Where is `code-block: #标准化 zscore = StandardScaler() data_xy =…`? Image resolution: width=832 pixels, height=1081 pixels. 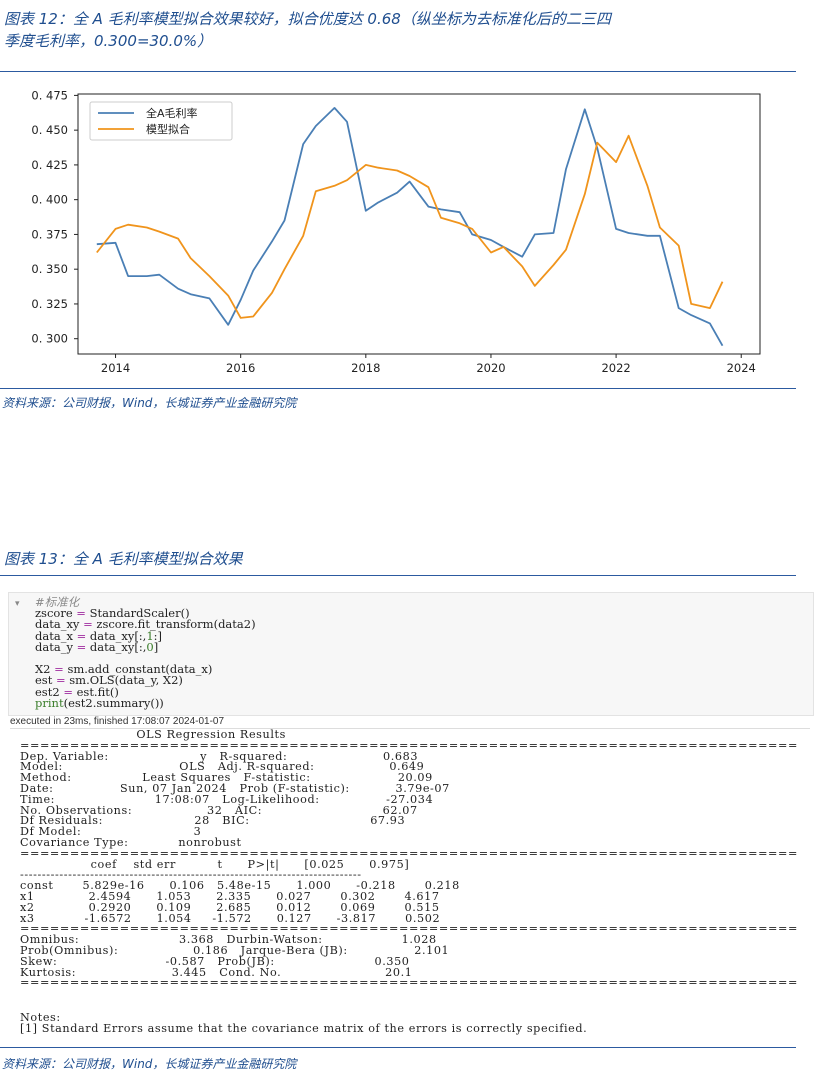 code-block: #标准化 zscore = StandardScaler() data_xy =… is located at coordinates (145, 653).